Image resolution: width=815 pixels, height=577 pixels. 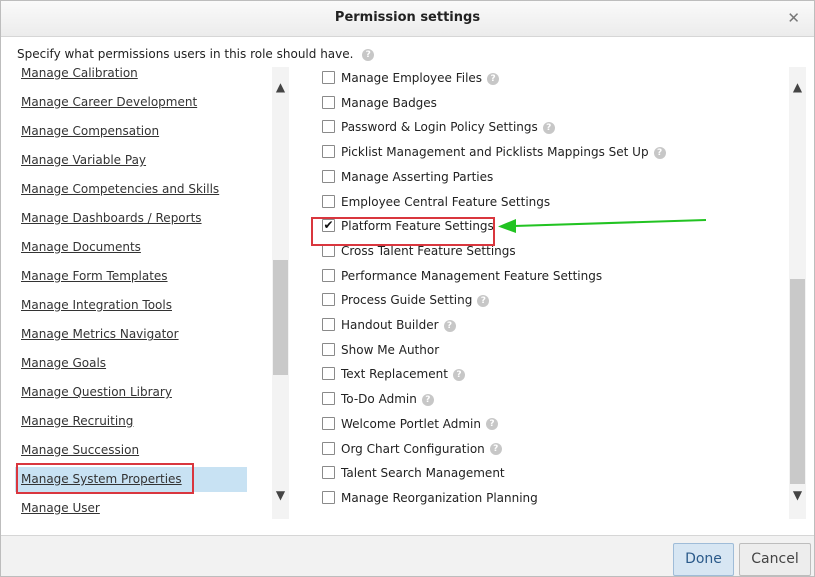 What do you see at coordinates (280, 317) in the screenshot?
I see `category-scroll-thumb` at bounding box center [280, 317].